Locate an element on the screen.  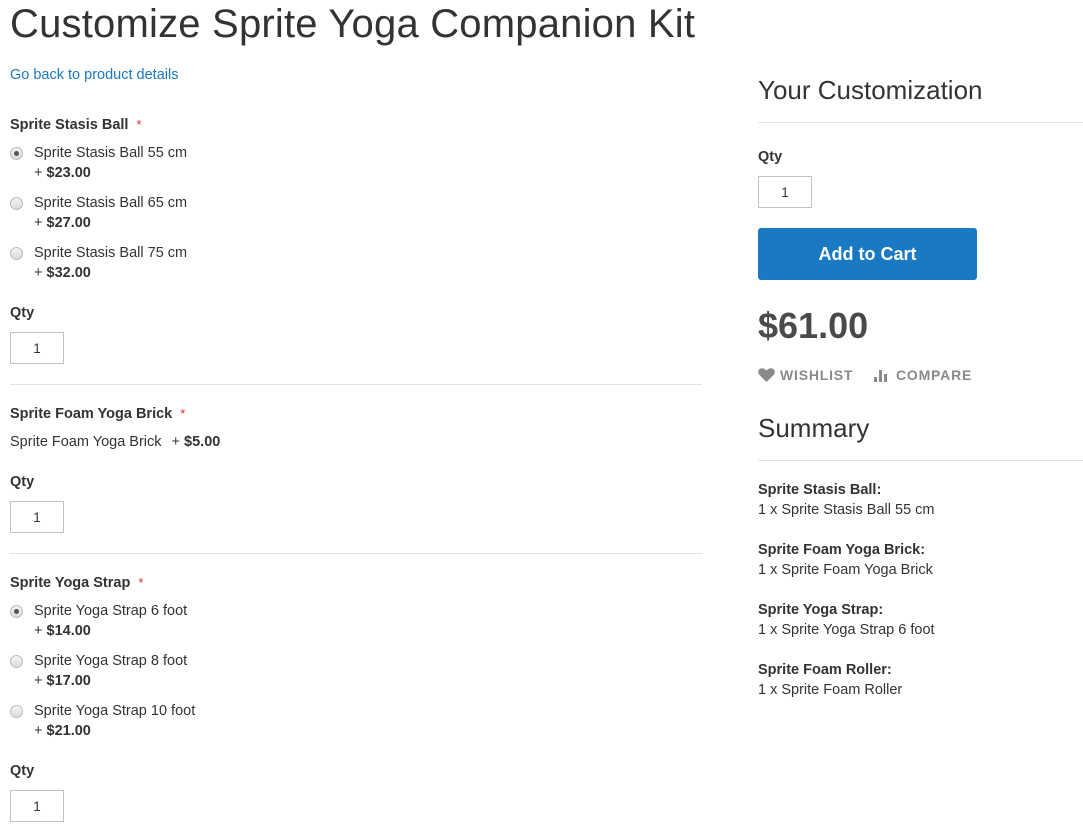
summary-heading: Summary is located at coordinates (814, 428).